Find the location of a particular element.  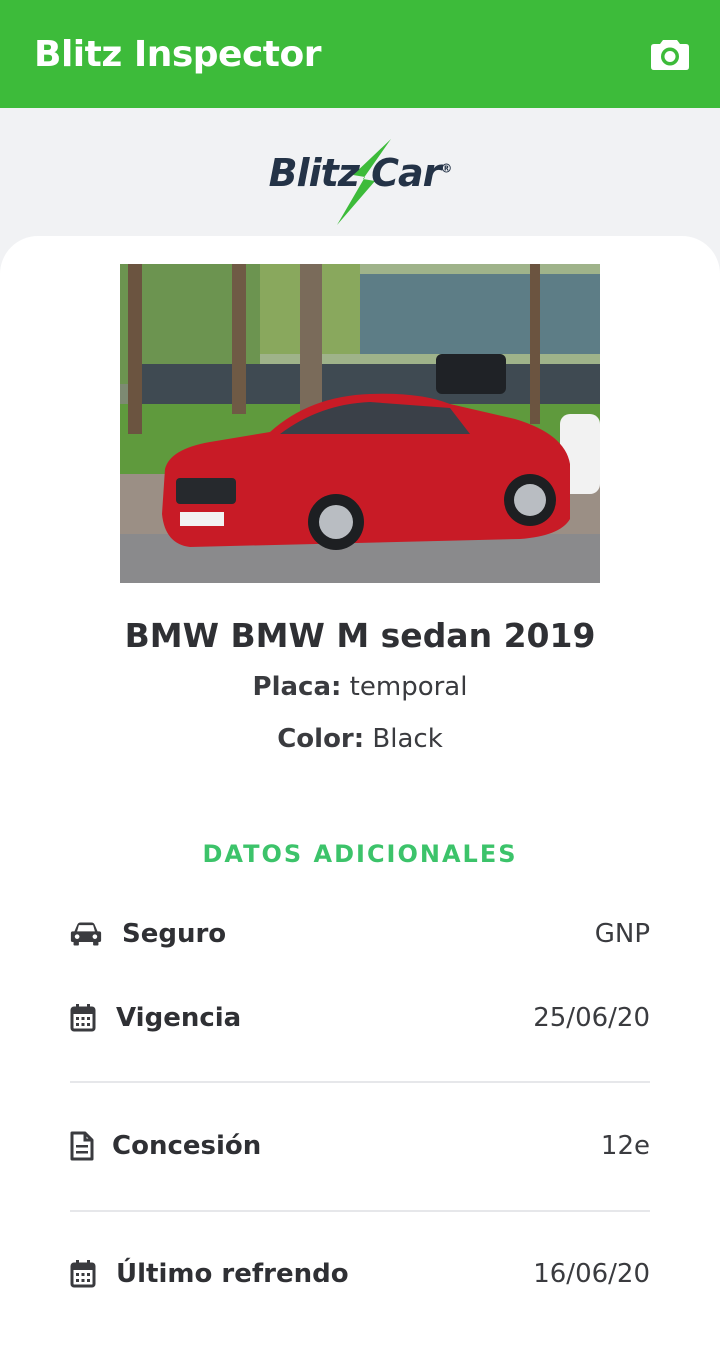

camera-icon is located at coordinates (670, 55).